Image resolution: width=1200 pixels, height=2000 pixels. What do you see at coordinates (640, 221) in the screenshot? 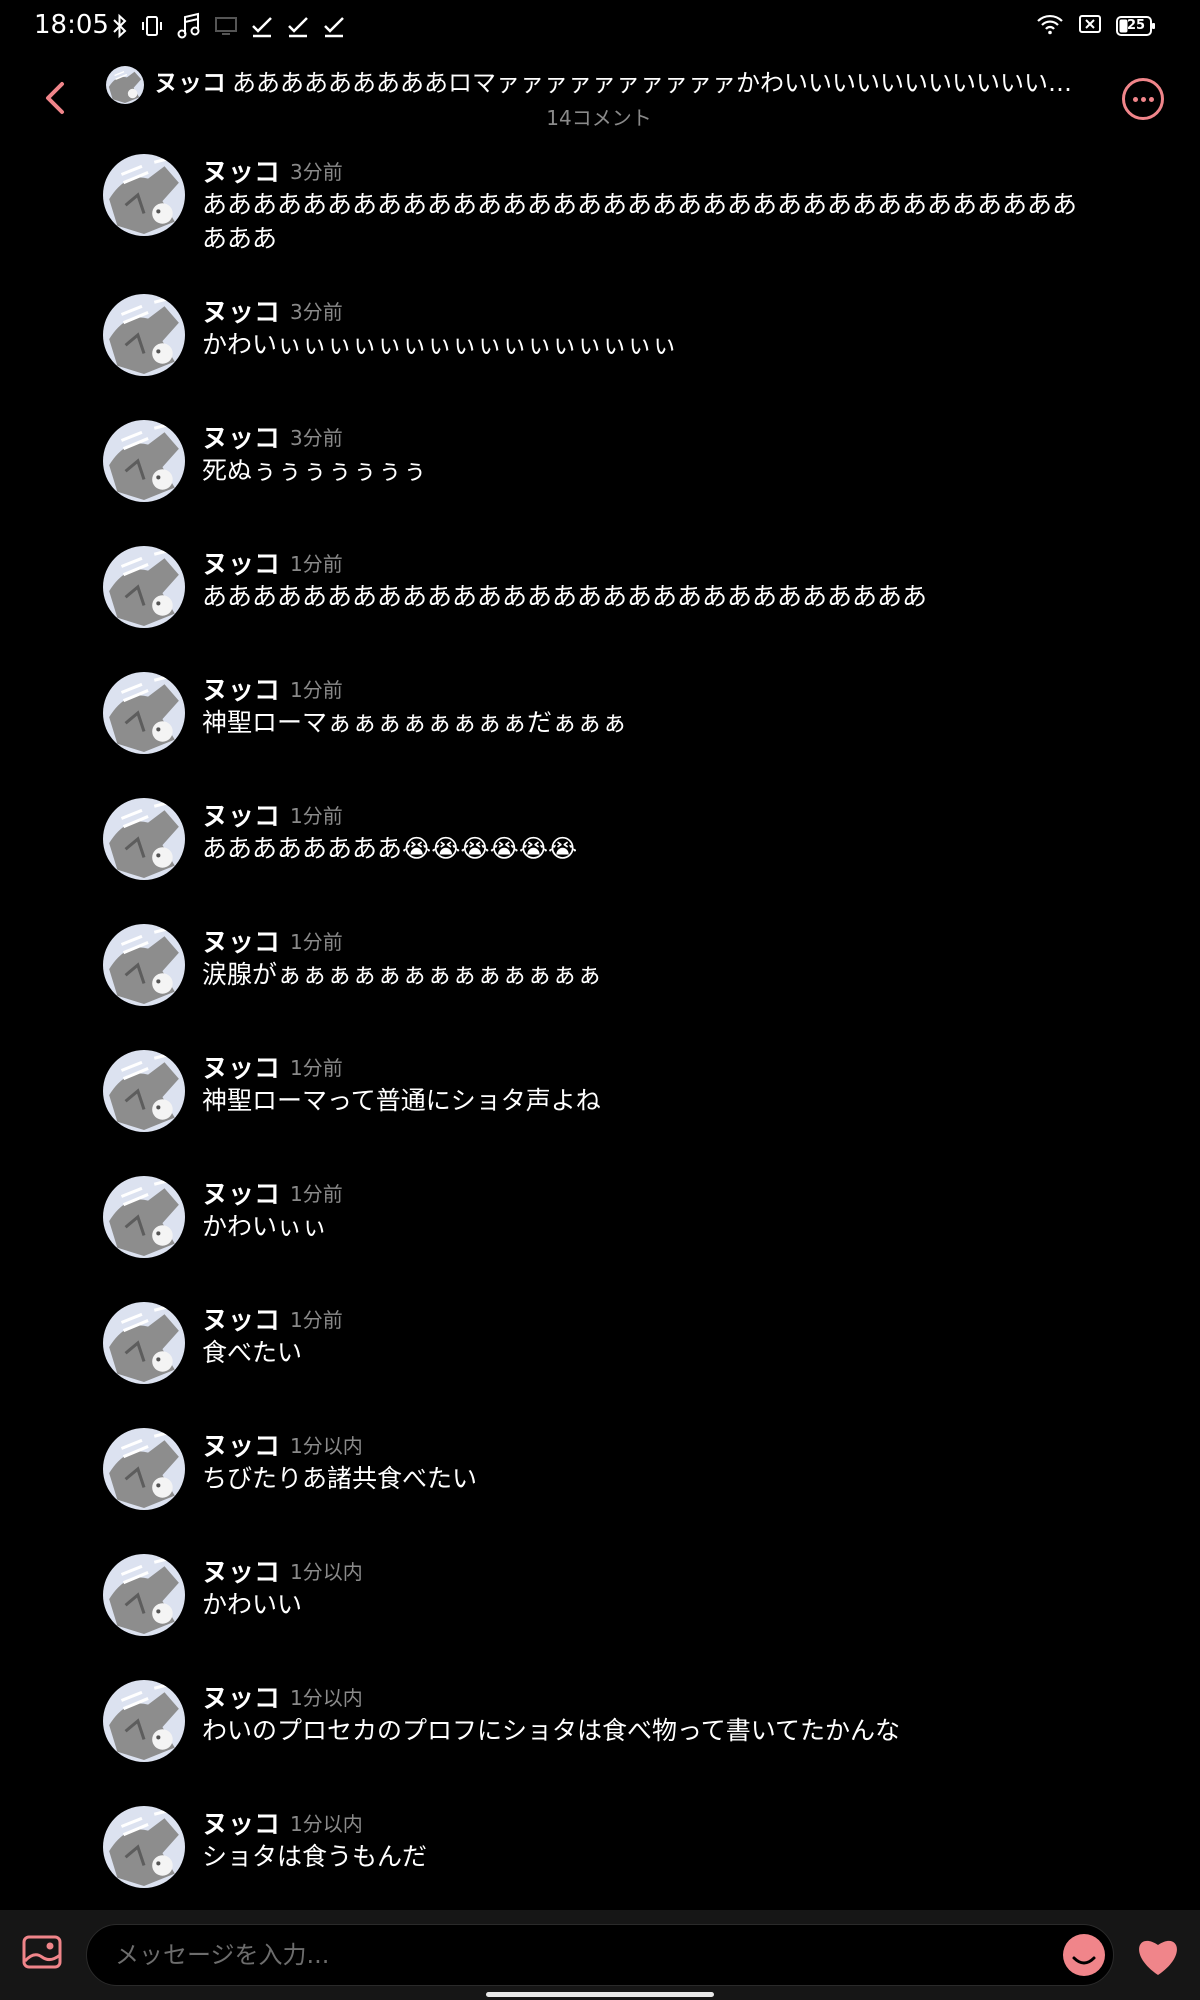
I see `comment-text: ああああああああああああああああああああああああああああああああああああああ` at bounding box center [640, 221].